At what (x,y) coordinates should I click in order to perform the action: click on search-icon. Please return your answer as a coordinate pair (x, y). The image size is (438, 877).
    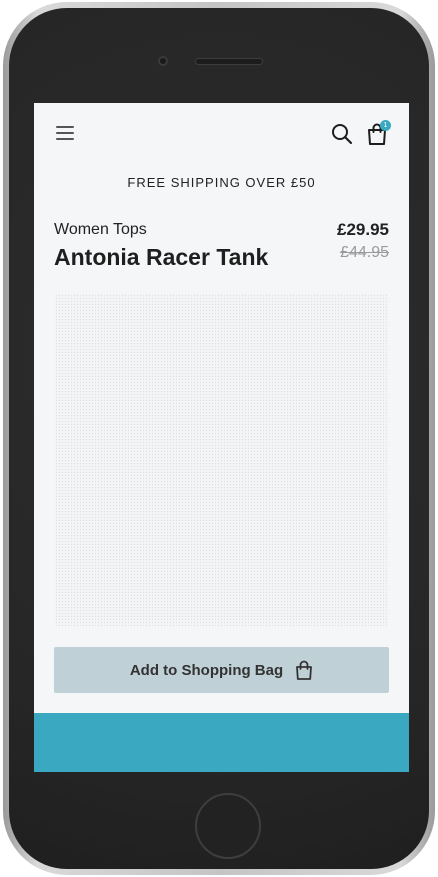
    Looking at the image, I should click on (342, 134).